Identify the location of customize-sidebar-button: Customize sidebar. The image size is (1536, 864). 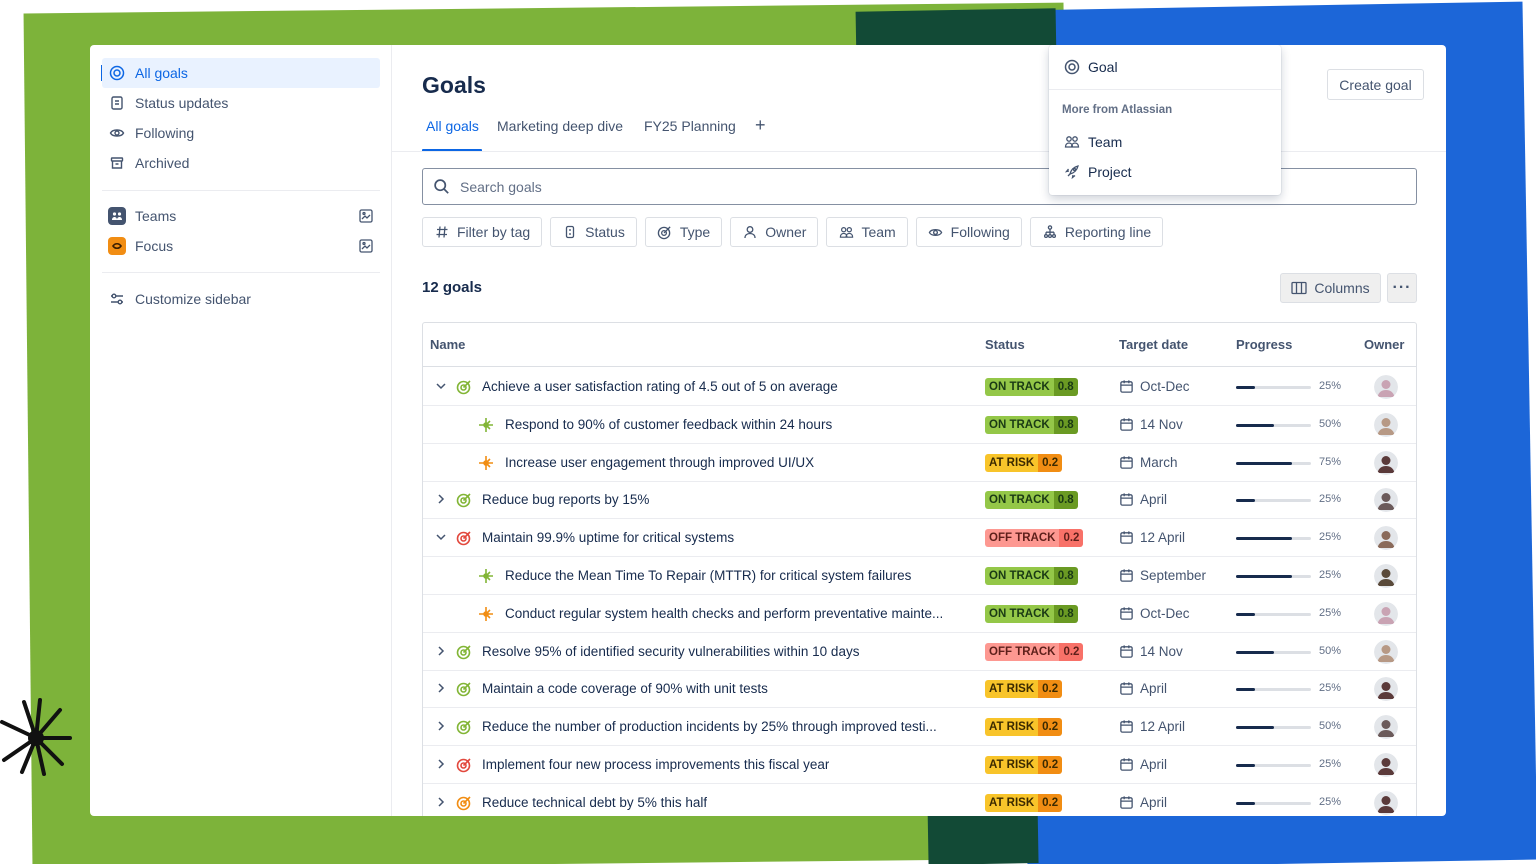
(241, 299).